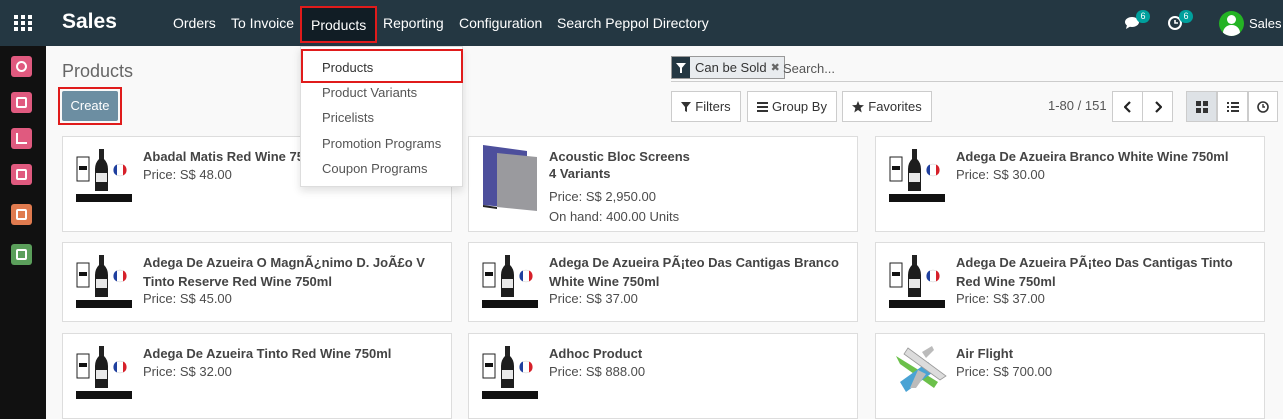 This screenshot has height=419, width=1283. I want to click on menu-reporting: Reporting, so click(413, 23).